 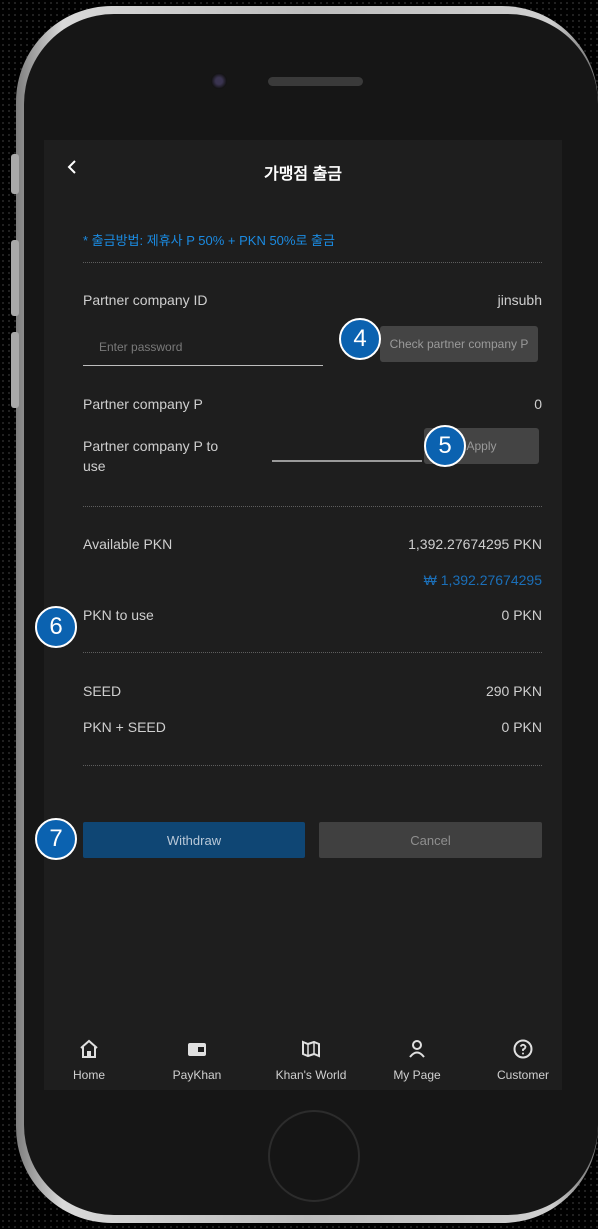 I want to click on seed-value: 290 PKN, so click(x=513, y=691).